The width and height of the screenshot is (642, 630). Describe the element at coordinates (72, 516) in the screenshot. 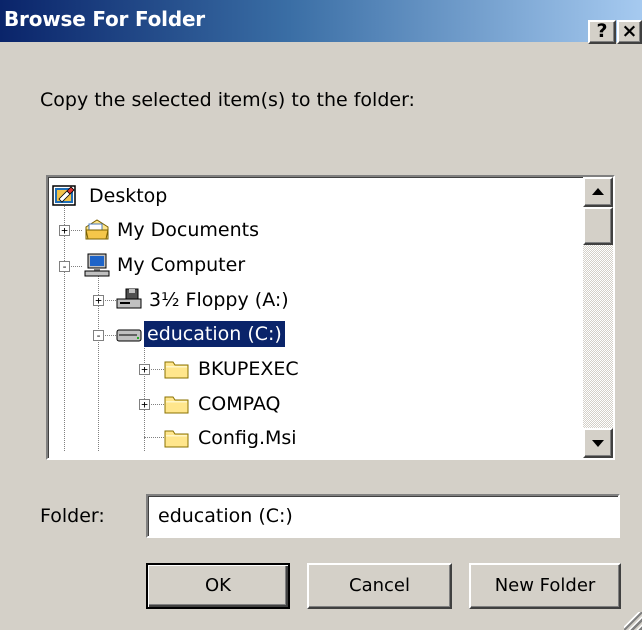

I see `folder-label: Folder:` at that location.